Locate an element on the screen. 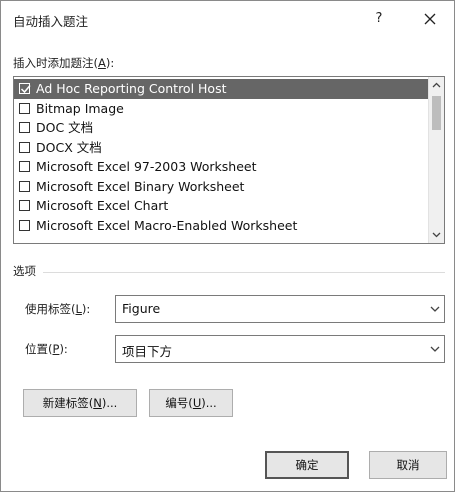 The height and width of the screenshot is (494, 457). numbering-button-access: U is located at coordinates (197, 403).